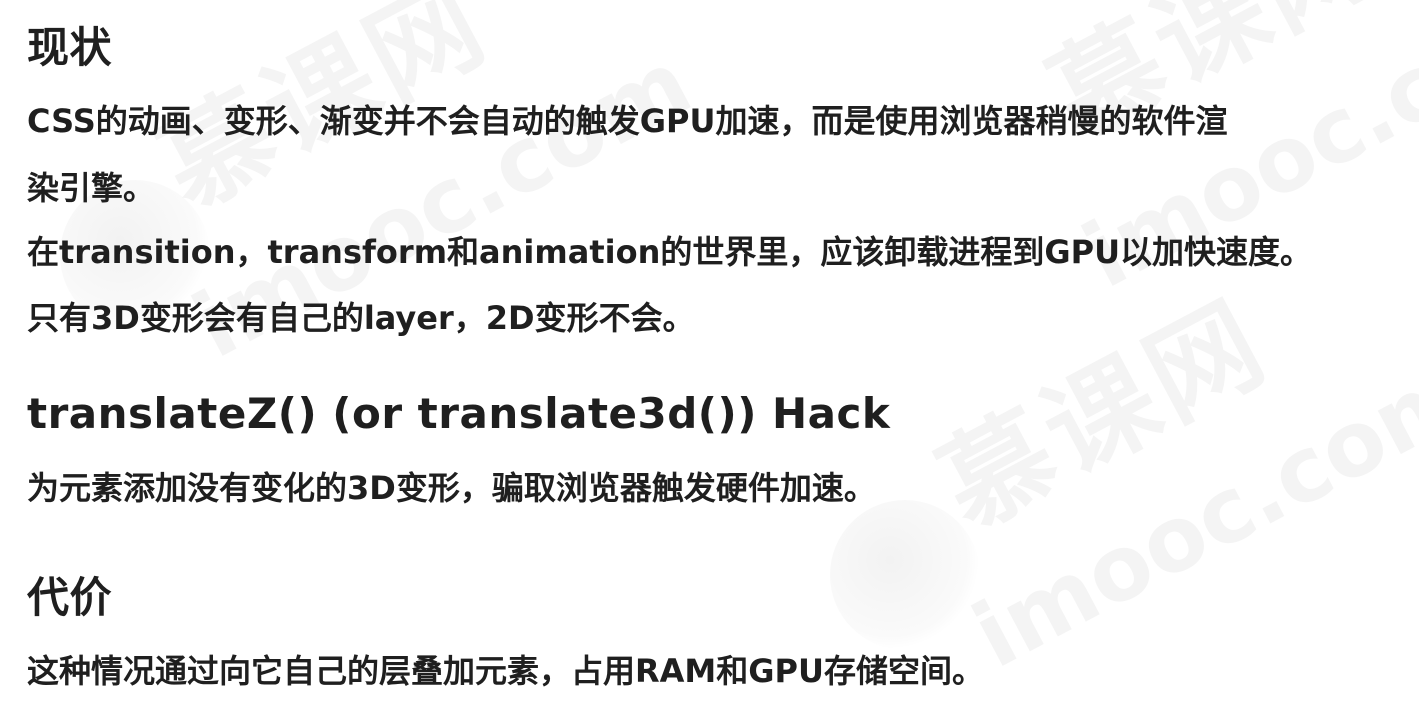  I want to click on status-paragraph-line-1: CSS的动画、变形、渐变并不会自动的触发GPU加速，而是使用浏览器稍慢的软件渲, so click(627, 121).